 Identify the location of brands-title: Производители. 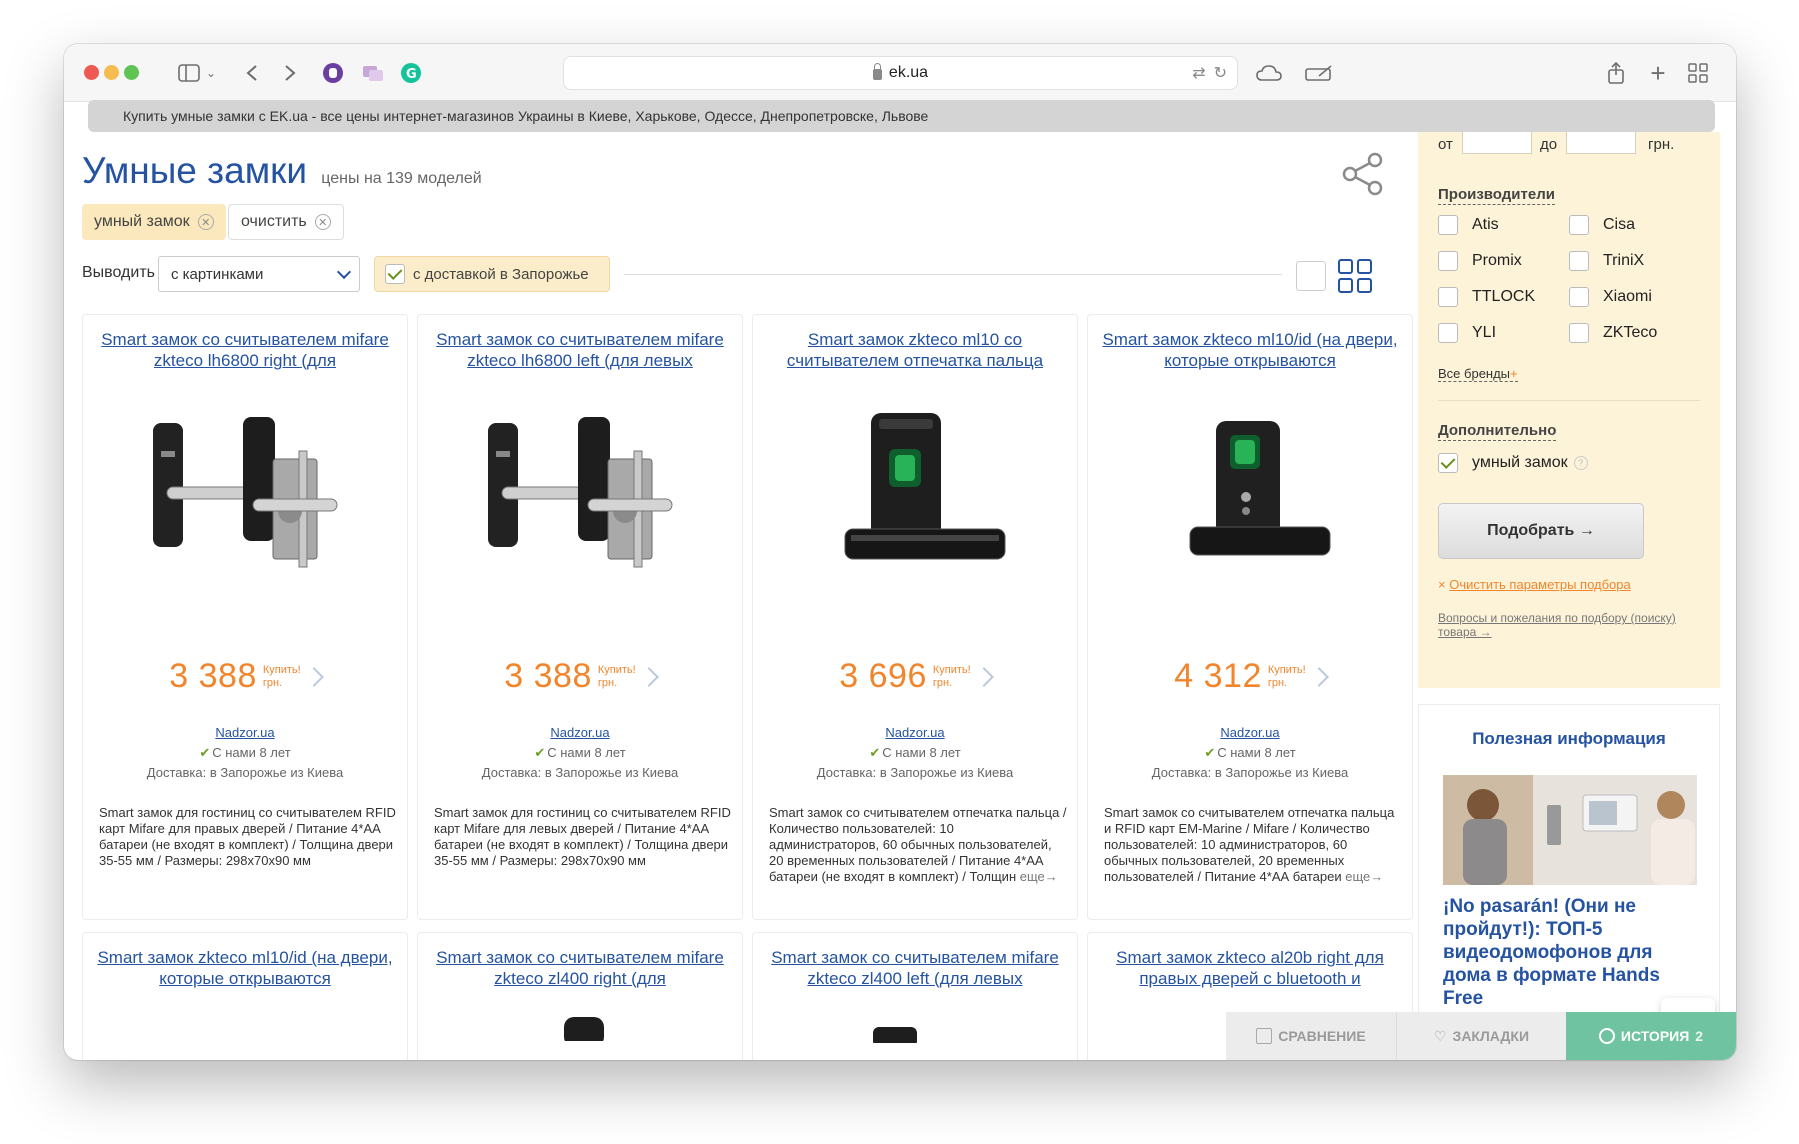
(1496, 195).